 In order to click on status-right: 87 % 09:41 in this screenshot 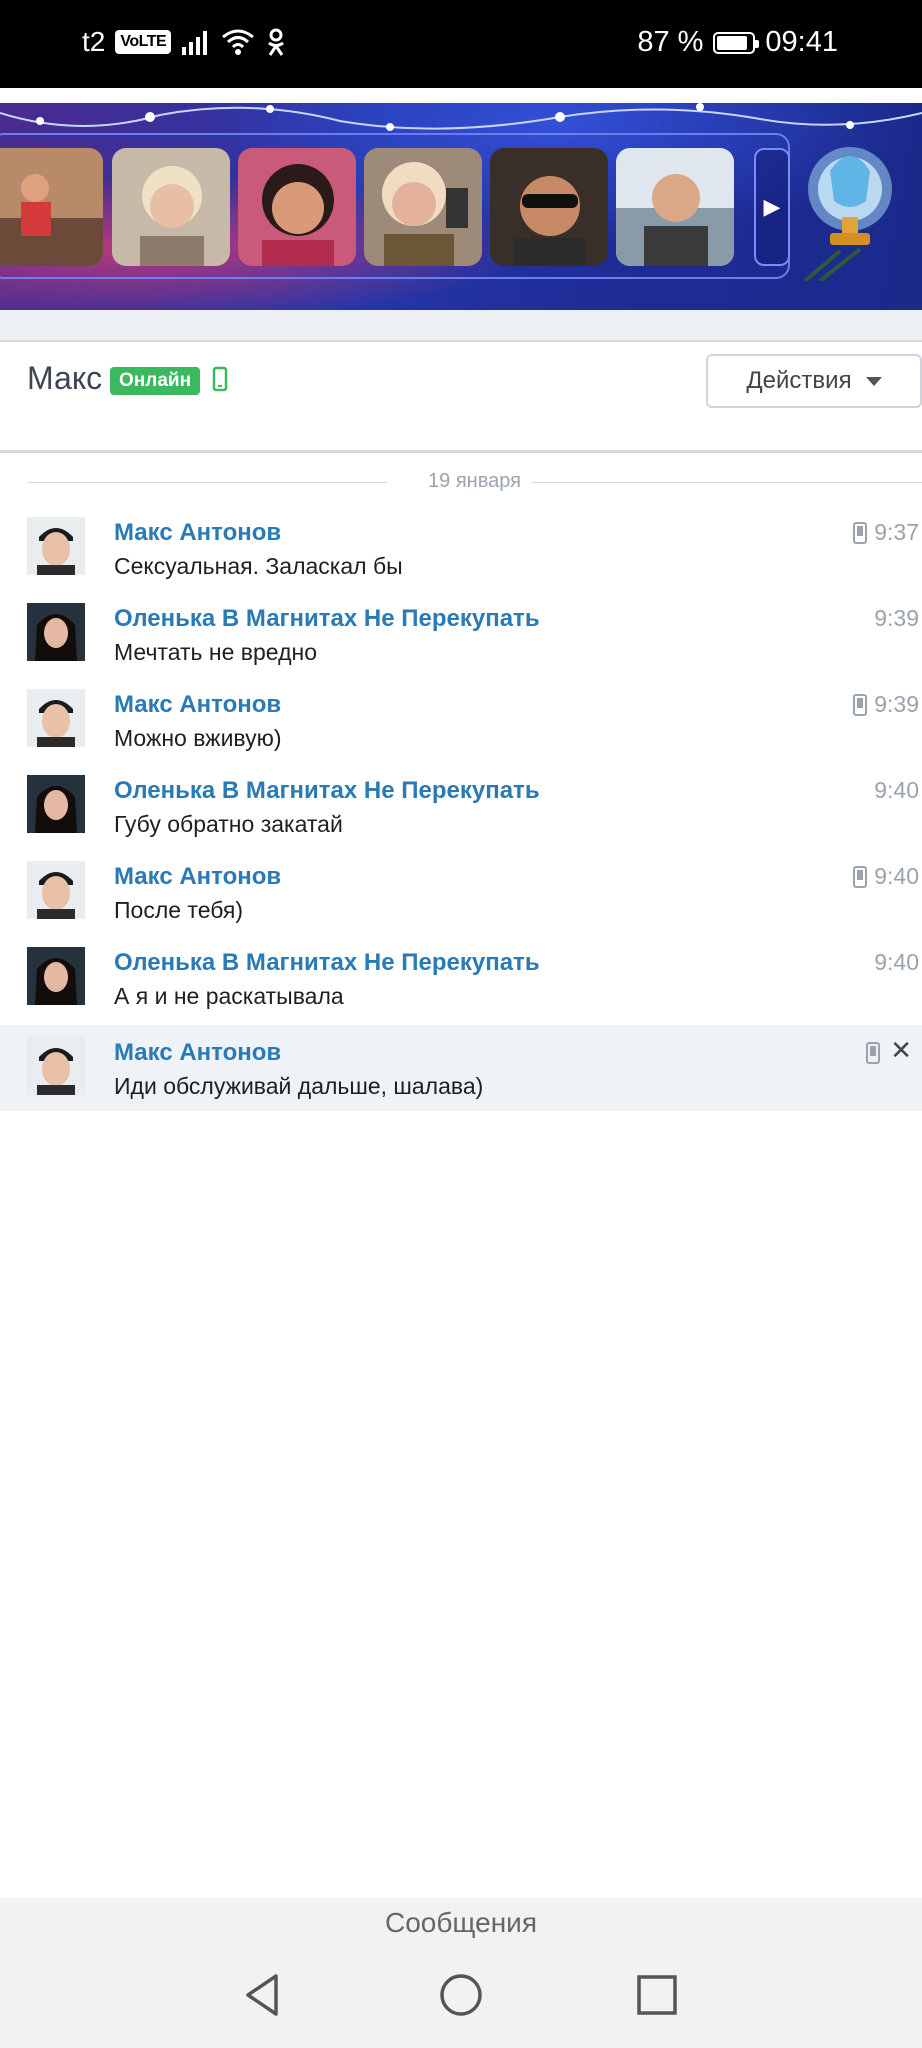, I will do `click(737, 42)`.